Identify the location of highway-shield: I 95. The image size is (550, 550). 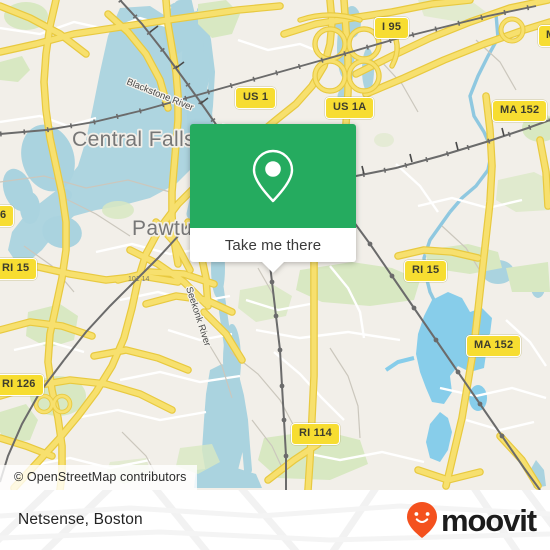
(392, 28).